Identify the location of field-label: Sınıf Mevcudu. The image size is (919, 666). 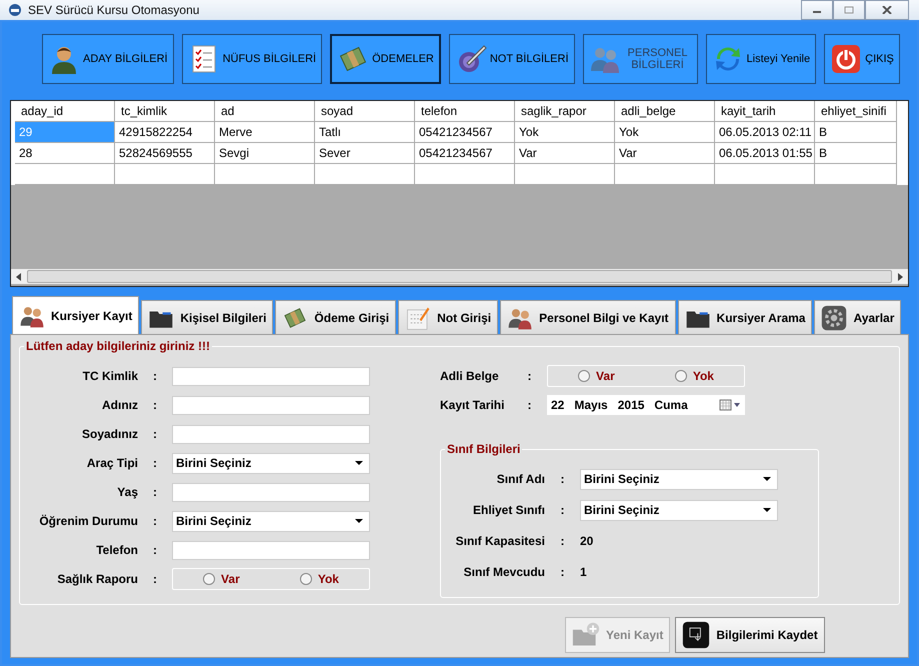
(503, 572).